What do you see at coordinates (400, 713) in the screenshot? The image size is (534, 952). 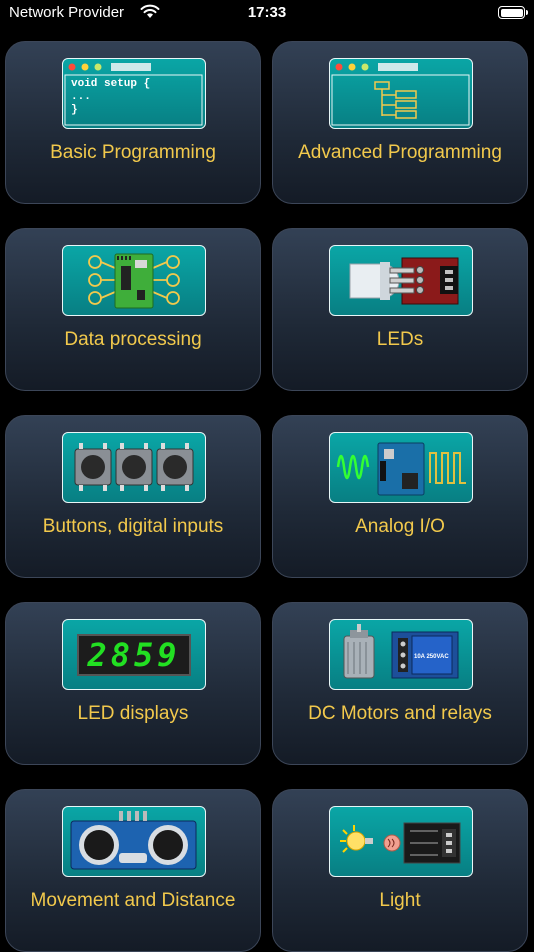 I see `category-label: DC Motors and relays` at bounding box center [400, 713].